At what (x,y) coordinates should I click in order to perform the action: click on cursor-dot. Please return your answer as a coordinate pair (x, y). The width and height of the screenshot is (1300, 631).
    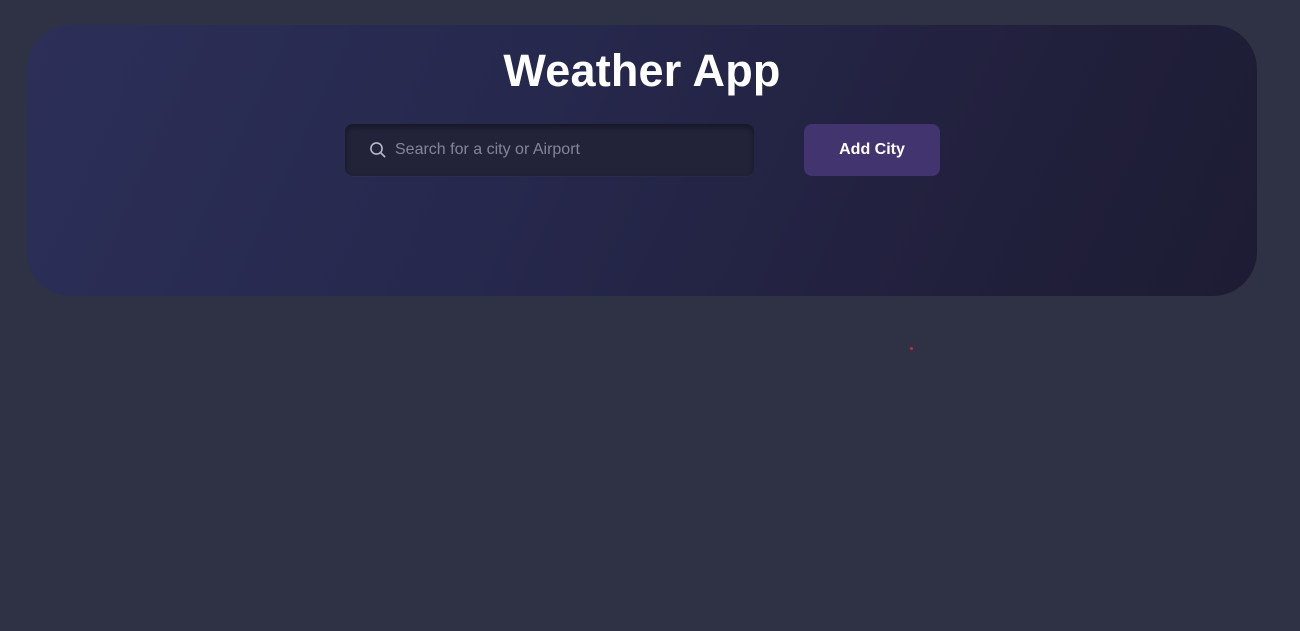
    Looking at the image, I should click on (911, 348).